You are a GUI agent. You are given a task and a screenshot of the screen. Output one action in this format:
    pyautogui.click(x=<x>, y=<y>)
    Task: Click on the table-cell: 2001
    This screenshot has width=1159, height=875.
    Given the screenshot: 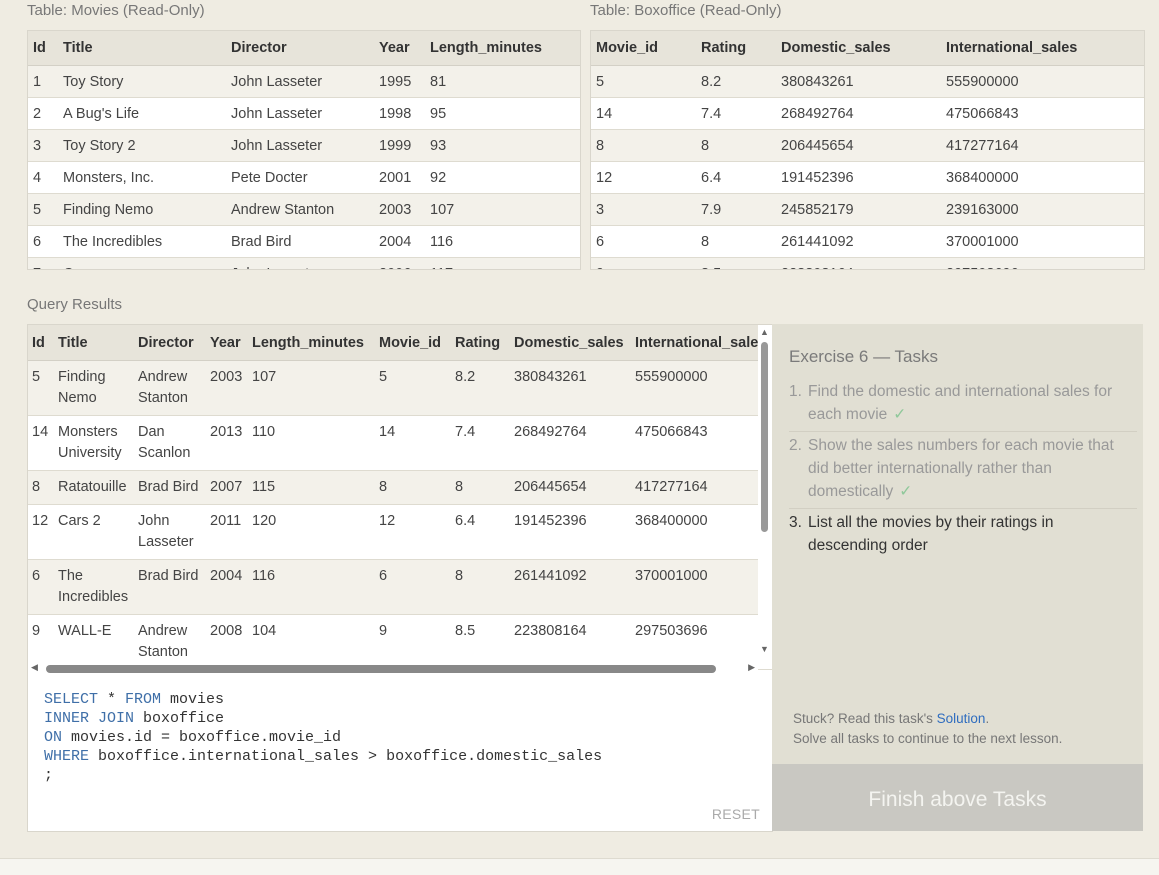 What is the action you would take?
    pyautogui.click(x=399, y=177)
    